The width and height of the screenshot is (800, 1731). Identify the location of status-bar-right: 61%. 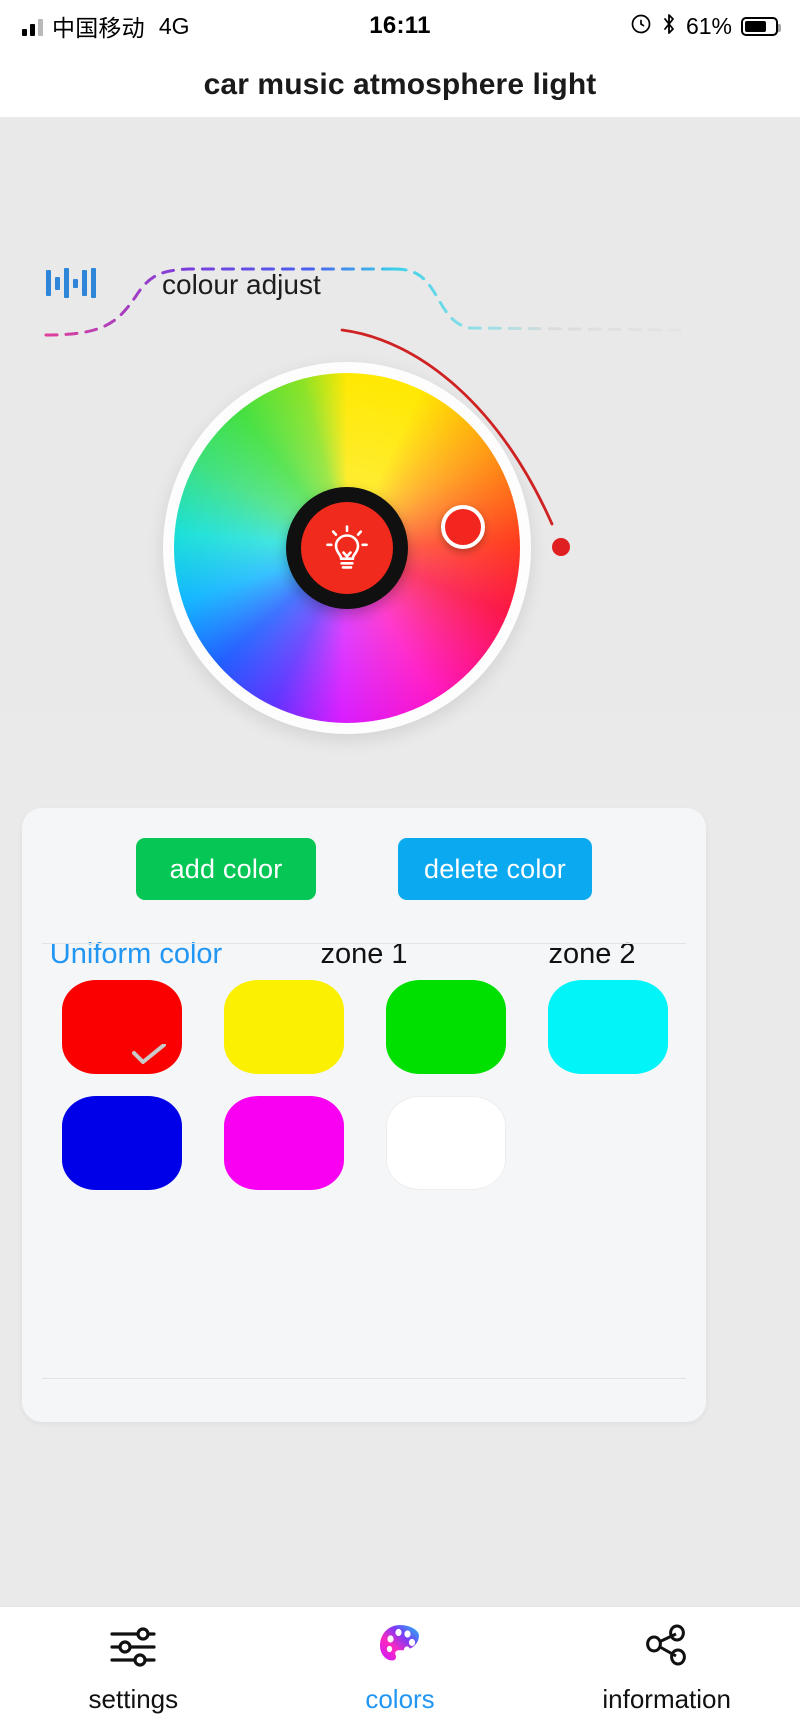
(606, 26).